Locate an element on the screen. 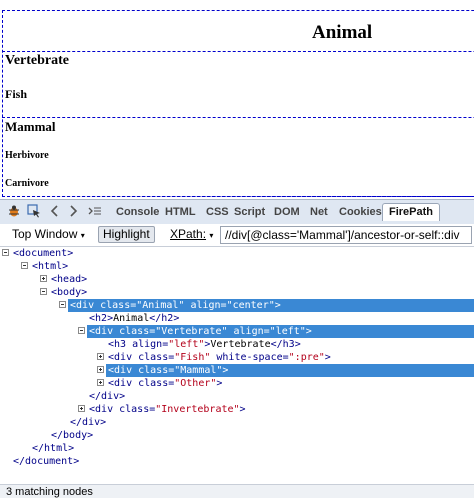 This screenshot has width=474, height=499. vertebrate-heading: Vertebrate is located at coordinates (37, 60).